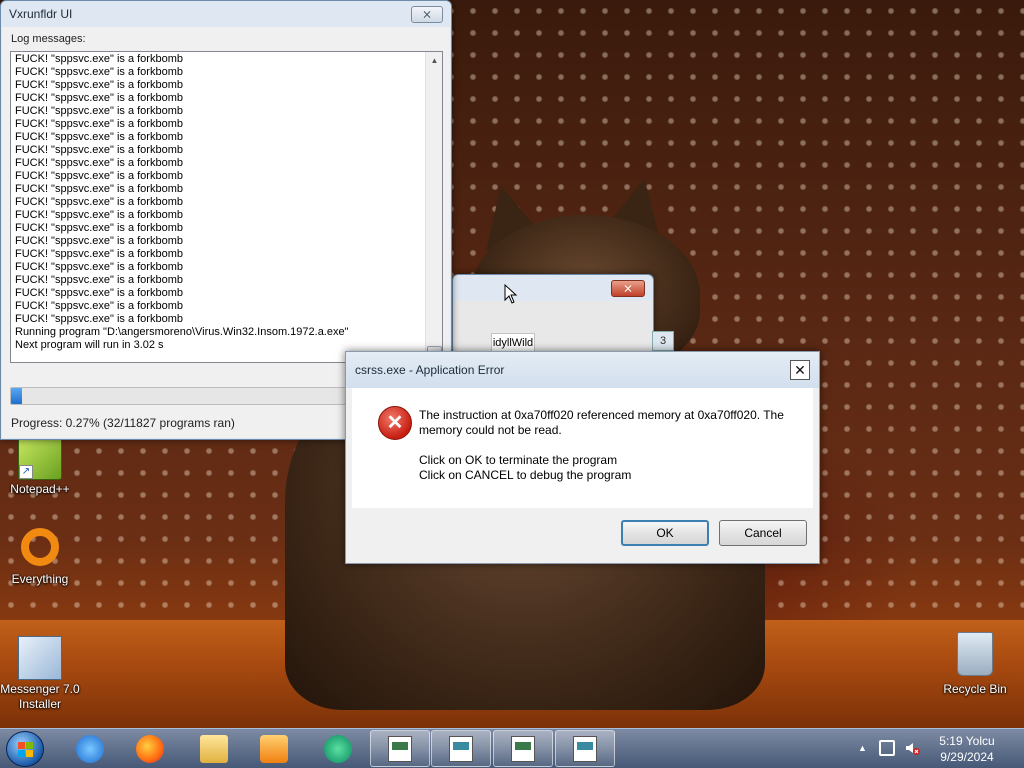  I want to click on window-title: Vxrunfldr UI, so click(41, 14).